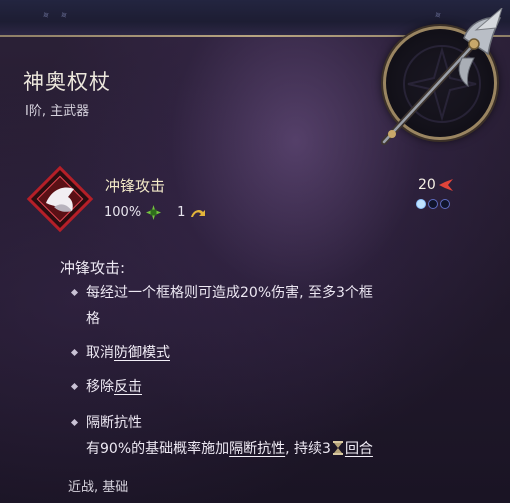 This screenshot has width=510, height=503. What do you see at coordinates (263, 306) in the screenshot?
I see `description-bullet: 每经过一个框格则可造成20%伤害, 至多3个框 格` at bounding box center [263, 306].